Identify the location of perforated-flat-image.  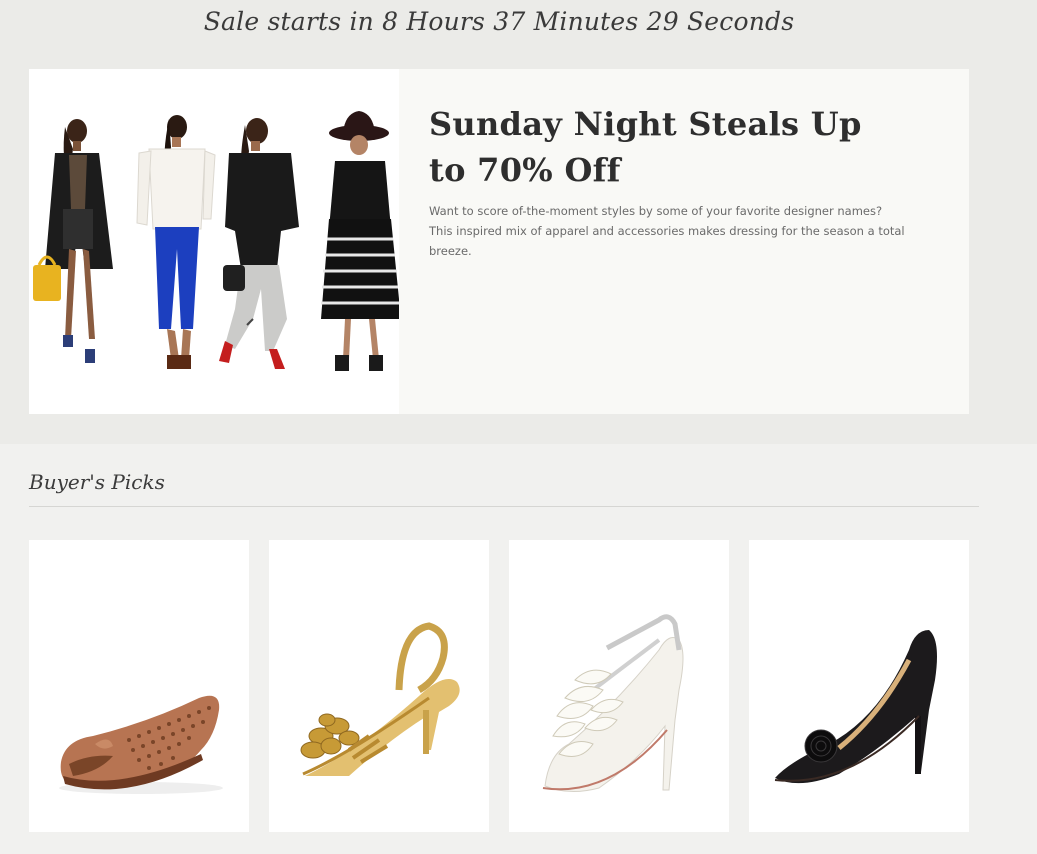
(141, 744).